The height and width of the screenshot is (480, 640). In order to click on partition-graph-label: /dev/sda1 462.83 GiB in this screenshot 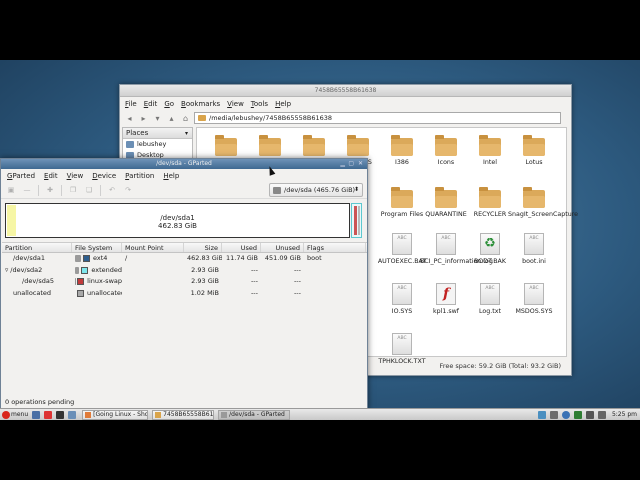, I will do `click(177, 222)`.